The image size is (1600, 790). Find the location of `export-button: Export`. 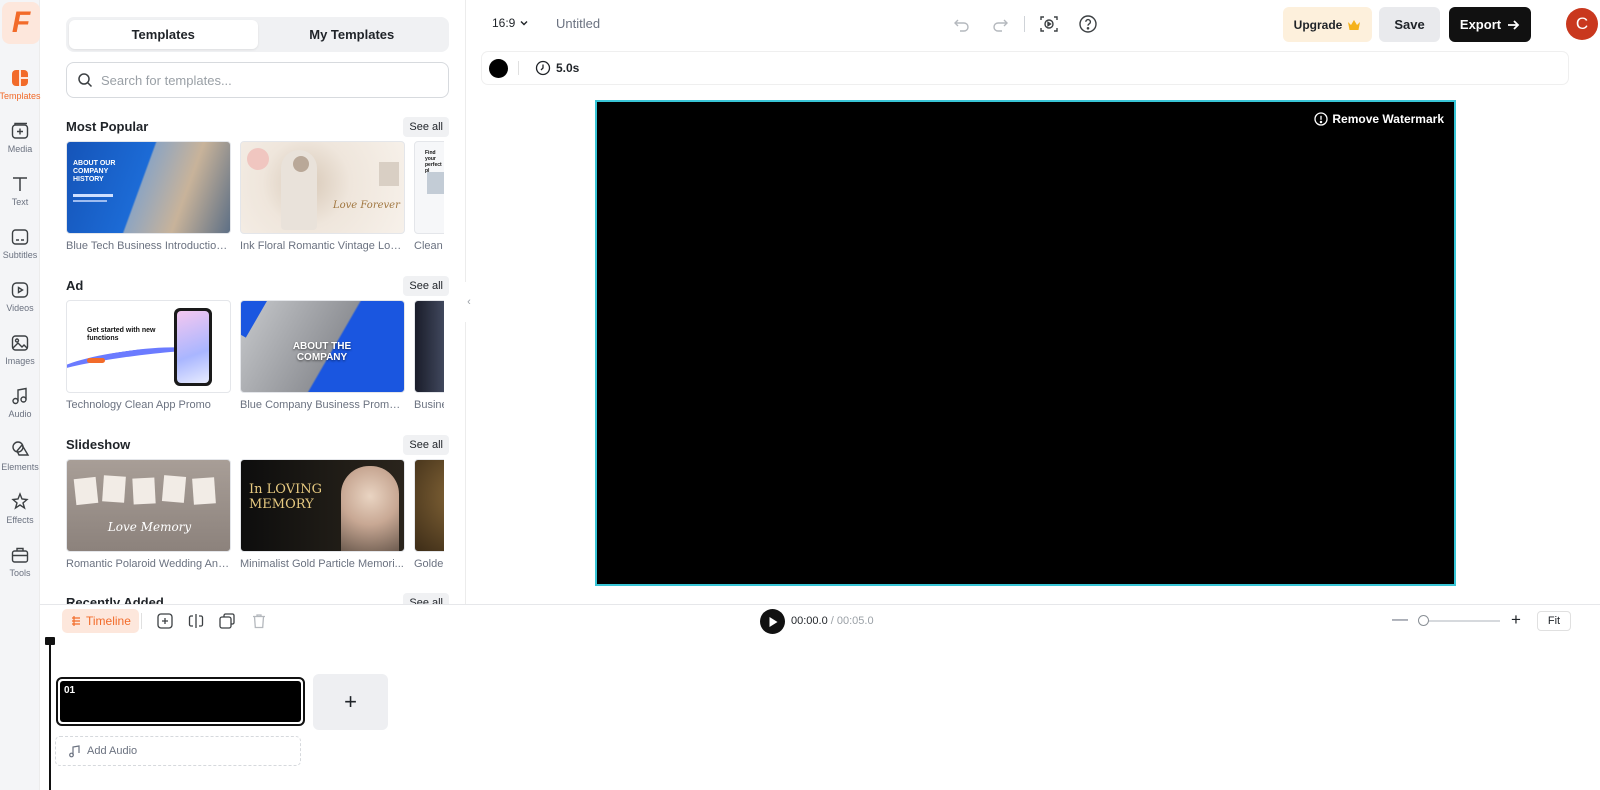

export-button: Export is located at coordinates (1490, 24).